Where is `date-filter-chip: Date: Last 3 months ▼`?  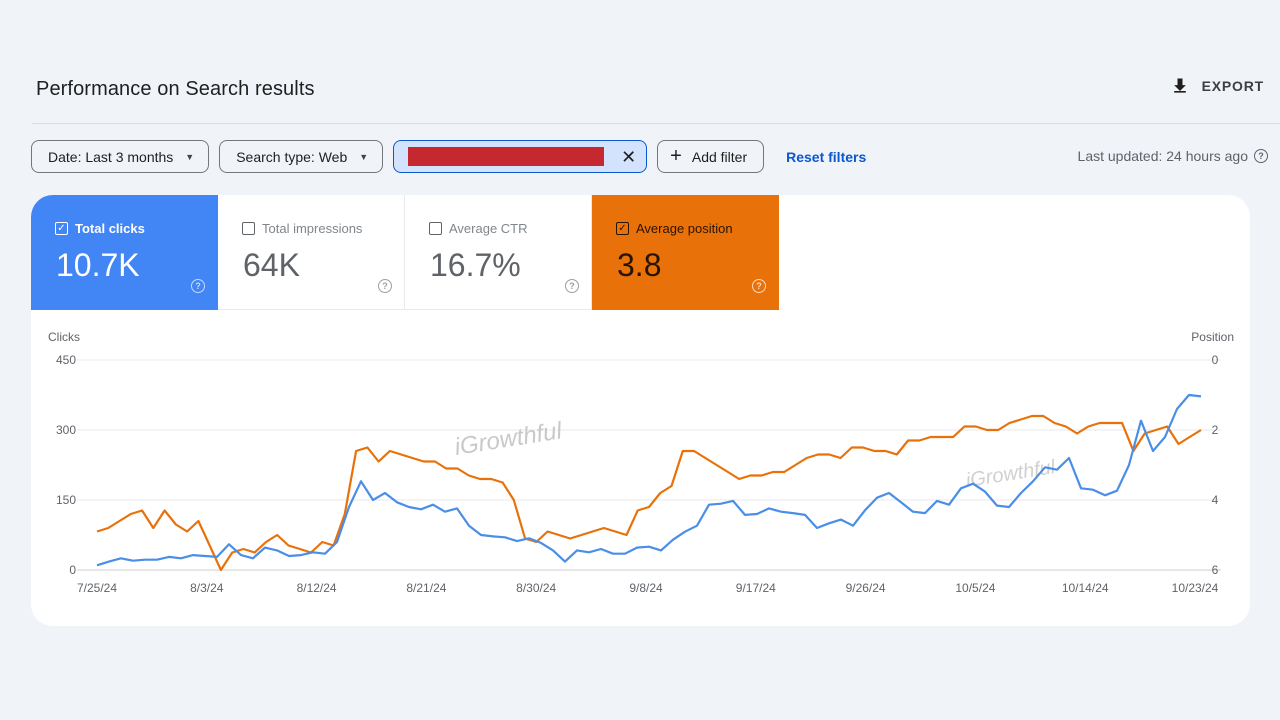
date-filter-chip: Date: Last 3 months ▼ is located at coordinates (120, 156).